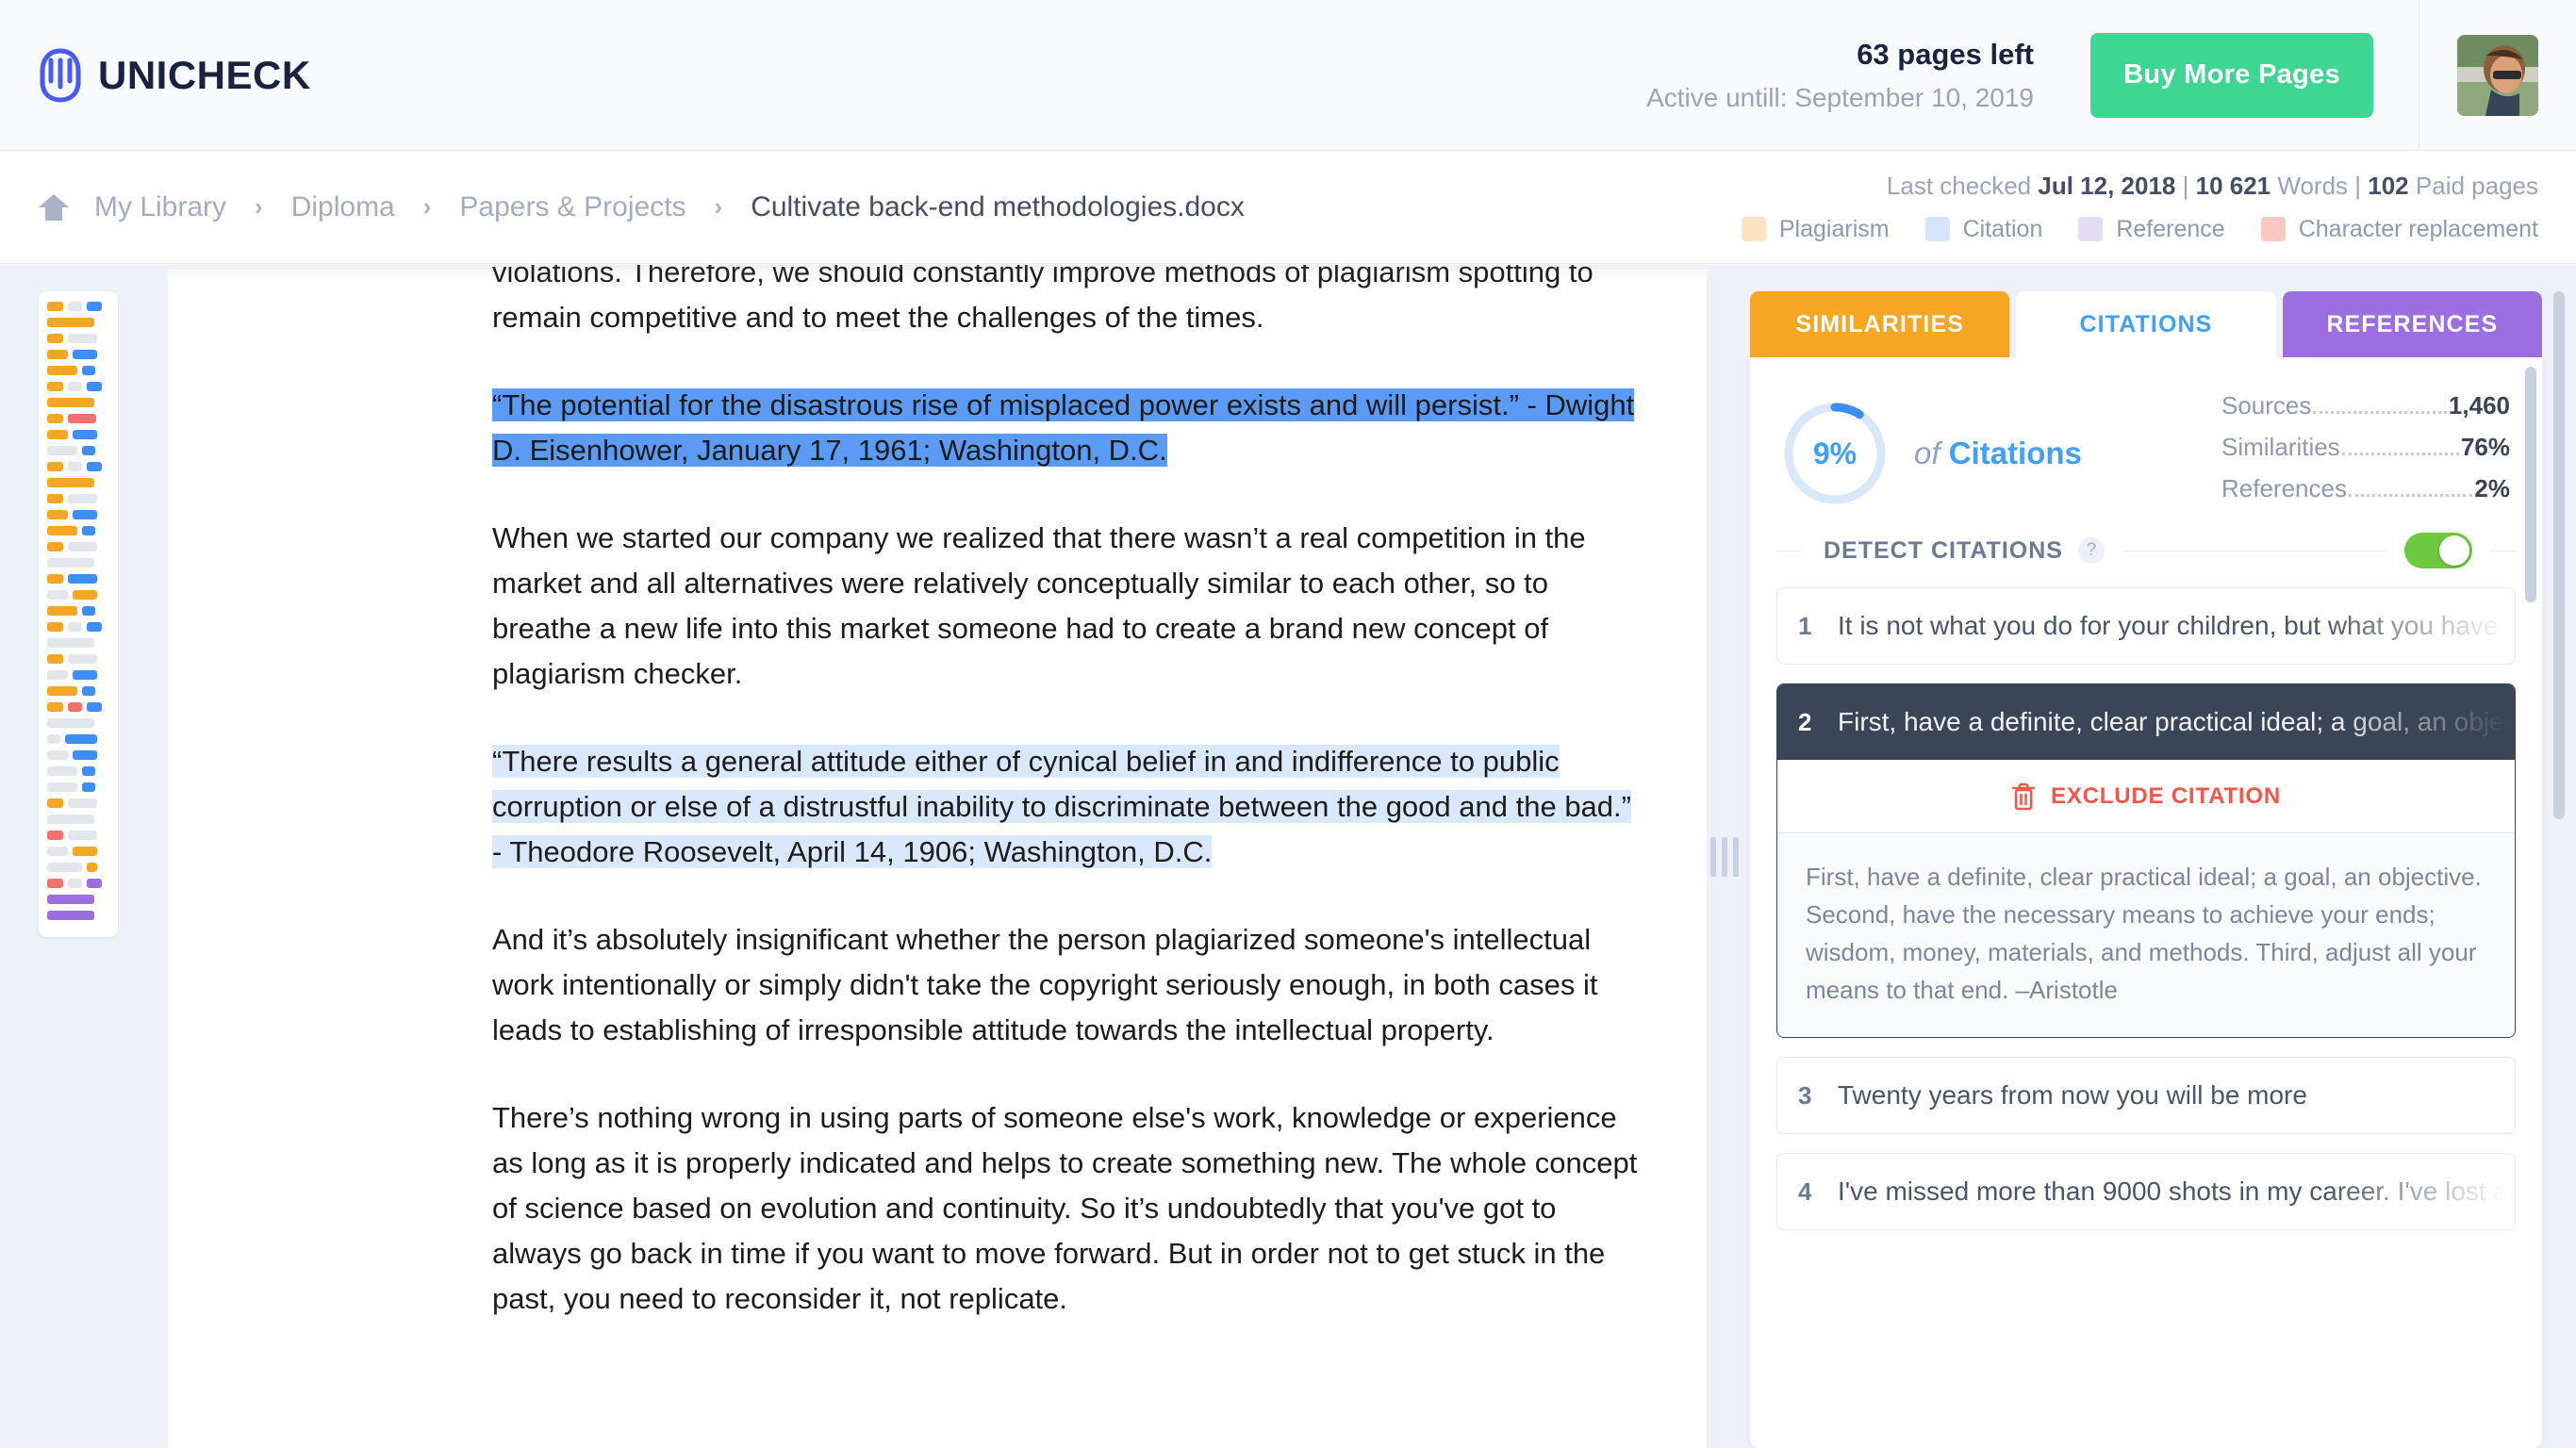 Image resolution: width=2576 pixels, height=1448 pixels. What do you see at coordinates (1943, 550) in the screenshot?
I see `detect-citations-label: DETECT CITATIONS` at bounding box center [1943, 550].